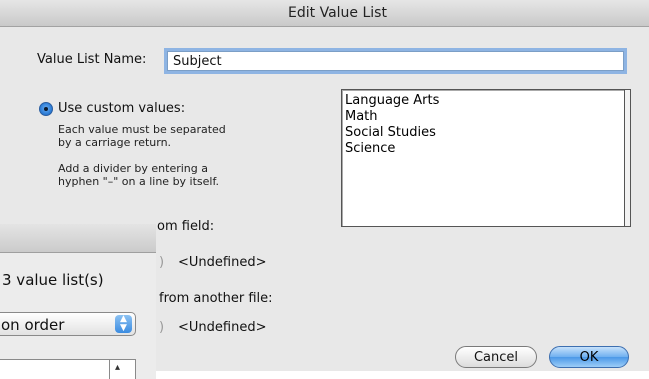 The image size is (649, 379). What do you see at coordinates (185, 226) in the screenshot?
I see `use-values-from-field-label: om field:` at bounding box center [185, 226].